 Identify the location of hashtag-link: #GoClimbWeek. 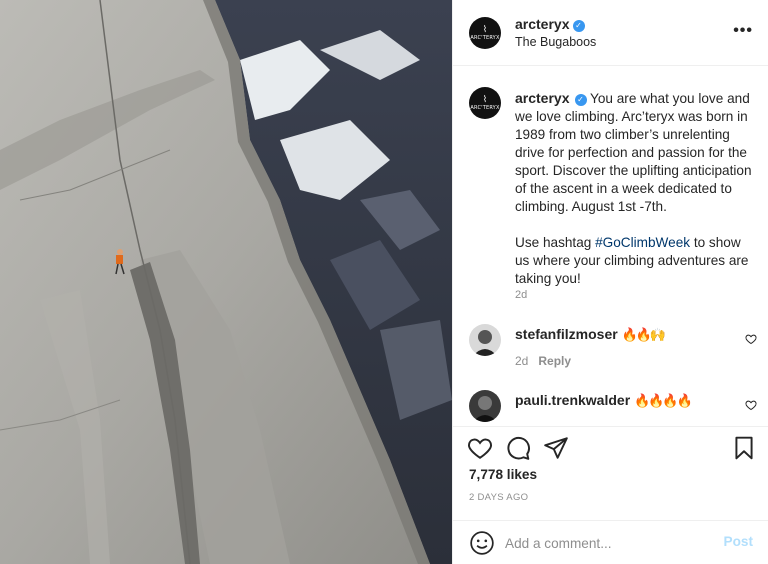
(642, 242).